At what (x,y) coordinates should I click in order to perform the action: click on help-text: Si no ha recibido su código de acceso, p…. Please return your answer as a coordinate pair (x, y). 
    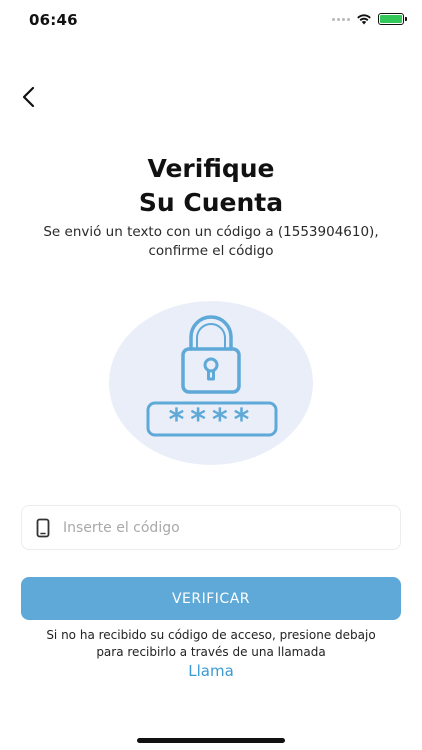
    Looking at the image, I should click on (211, 644).